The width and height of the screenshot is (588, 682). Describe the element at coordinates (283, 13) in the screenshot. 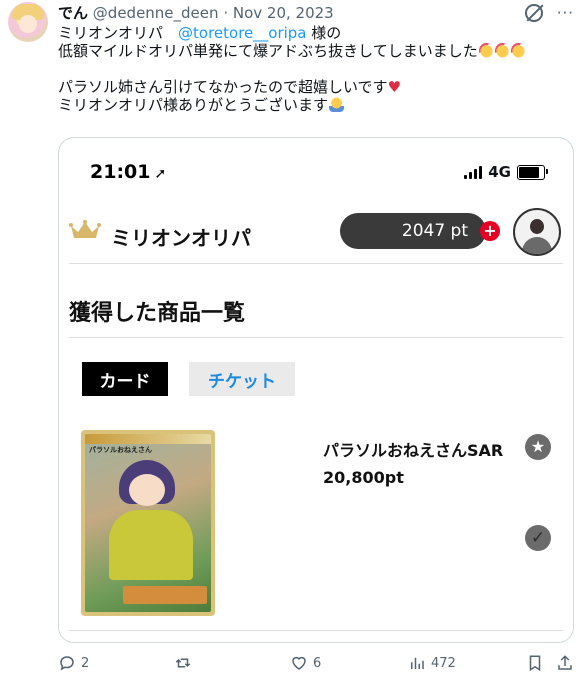

I see `tweet-date: Nov 20, 2023` at that location.